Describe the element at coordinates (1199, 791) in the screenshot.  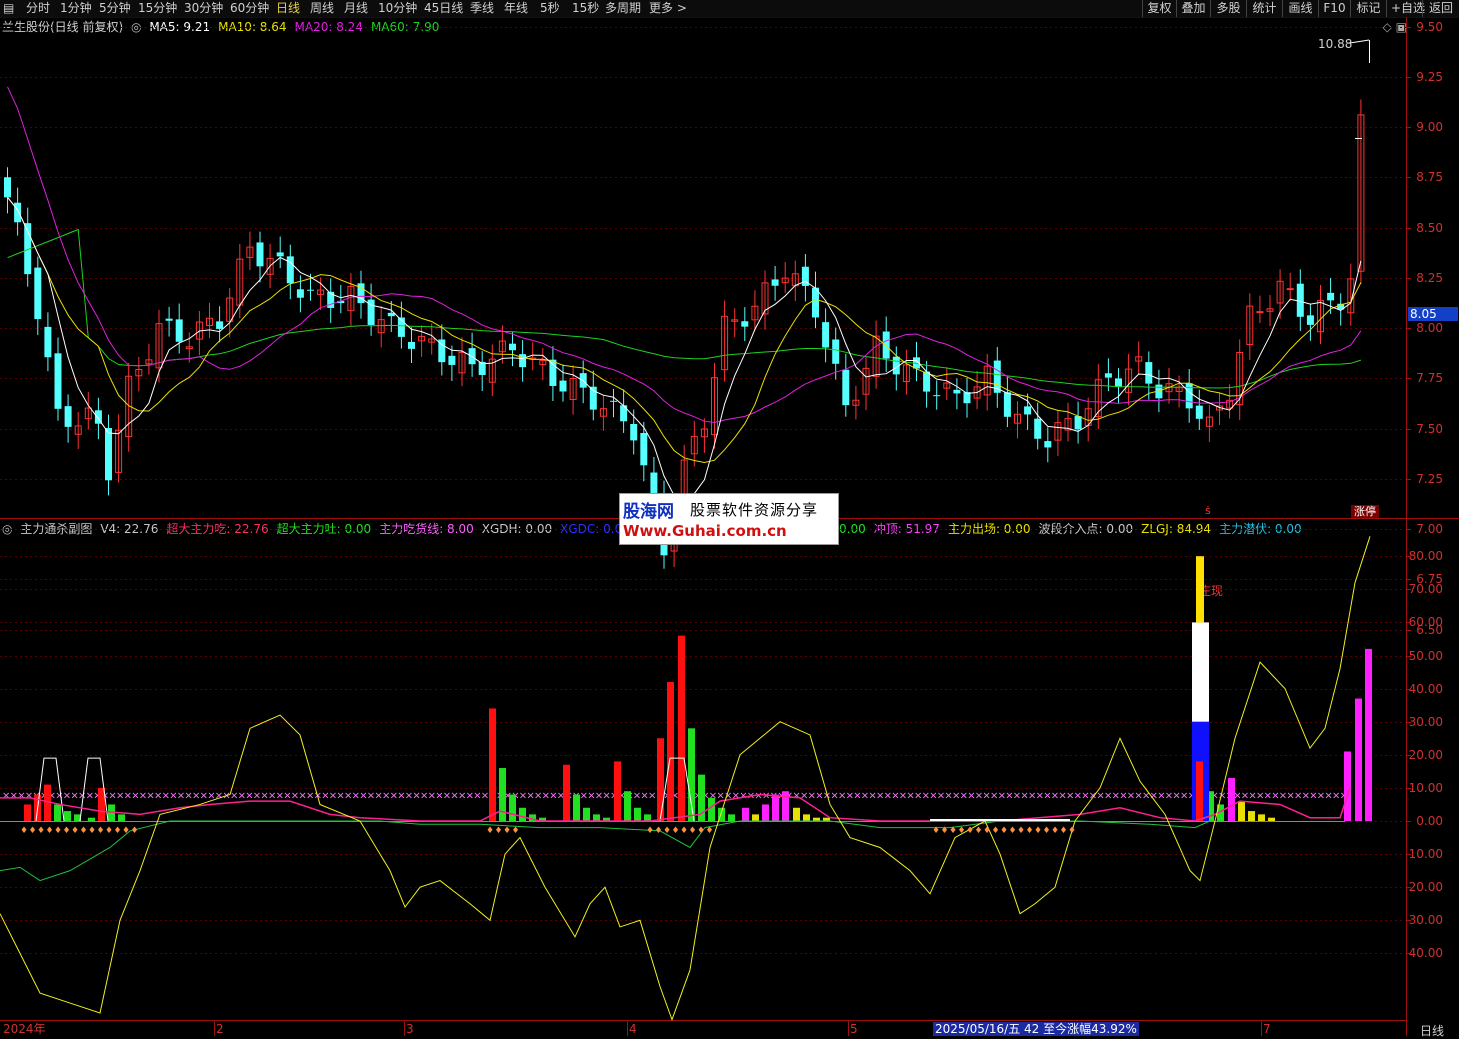
I see `stack-bar-red` at that location.